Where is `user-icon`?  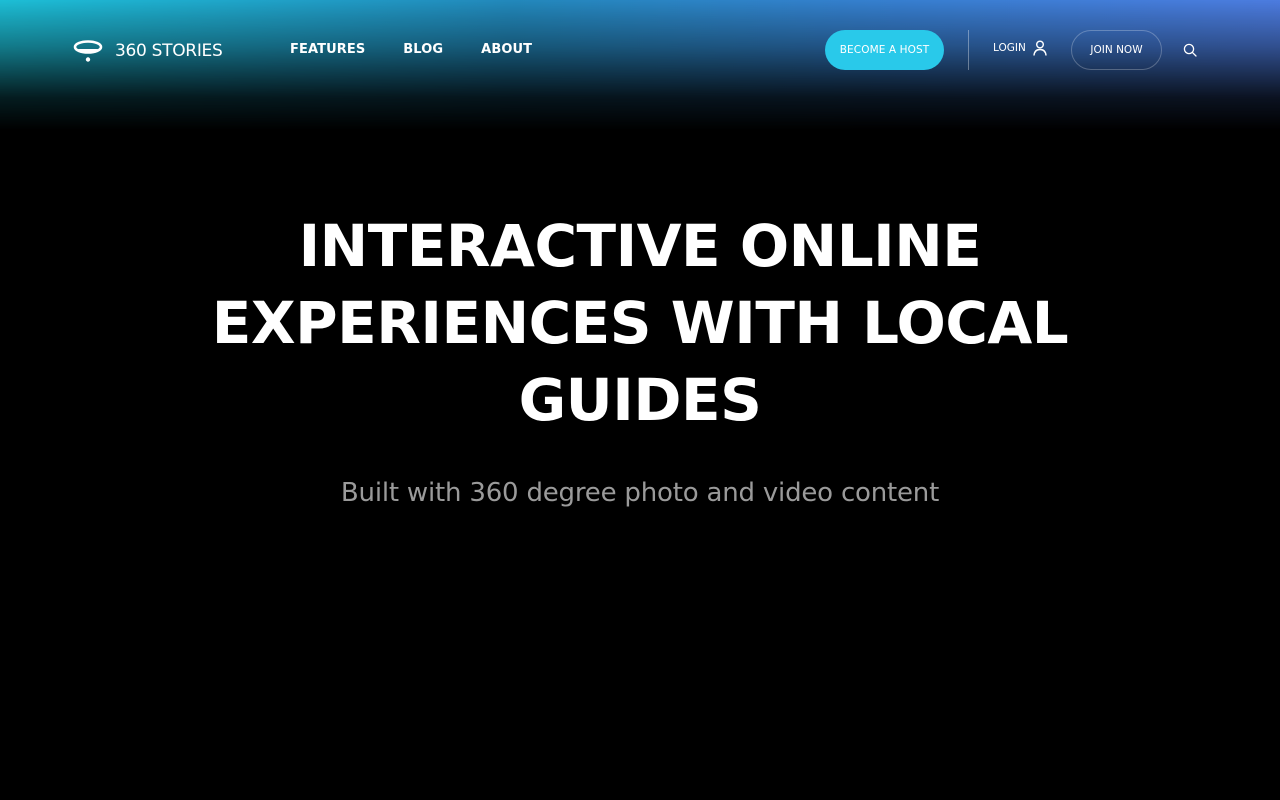 user-icon is located at coordinates (1040, 48).